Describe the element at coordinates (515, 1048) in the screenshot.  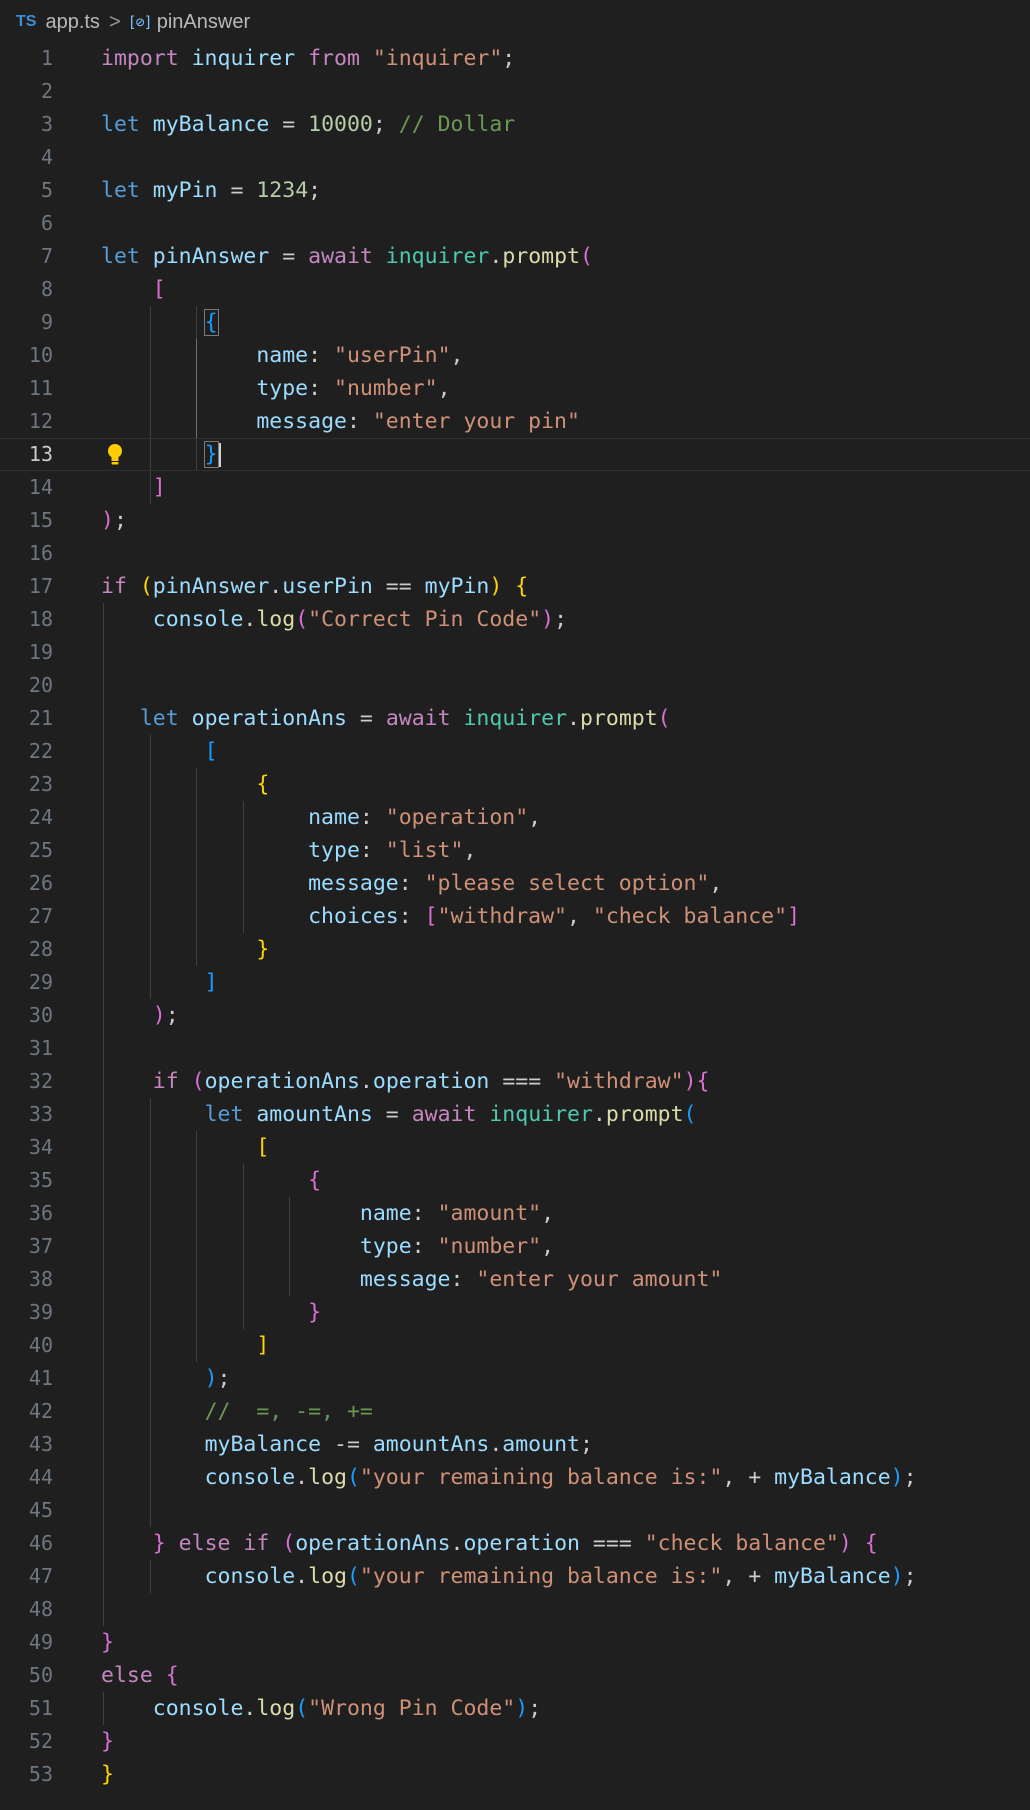
I see `code-line: 31` at that location.